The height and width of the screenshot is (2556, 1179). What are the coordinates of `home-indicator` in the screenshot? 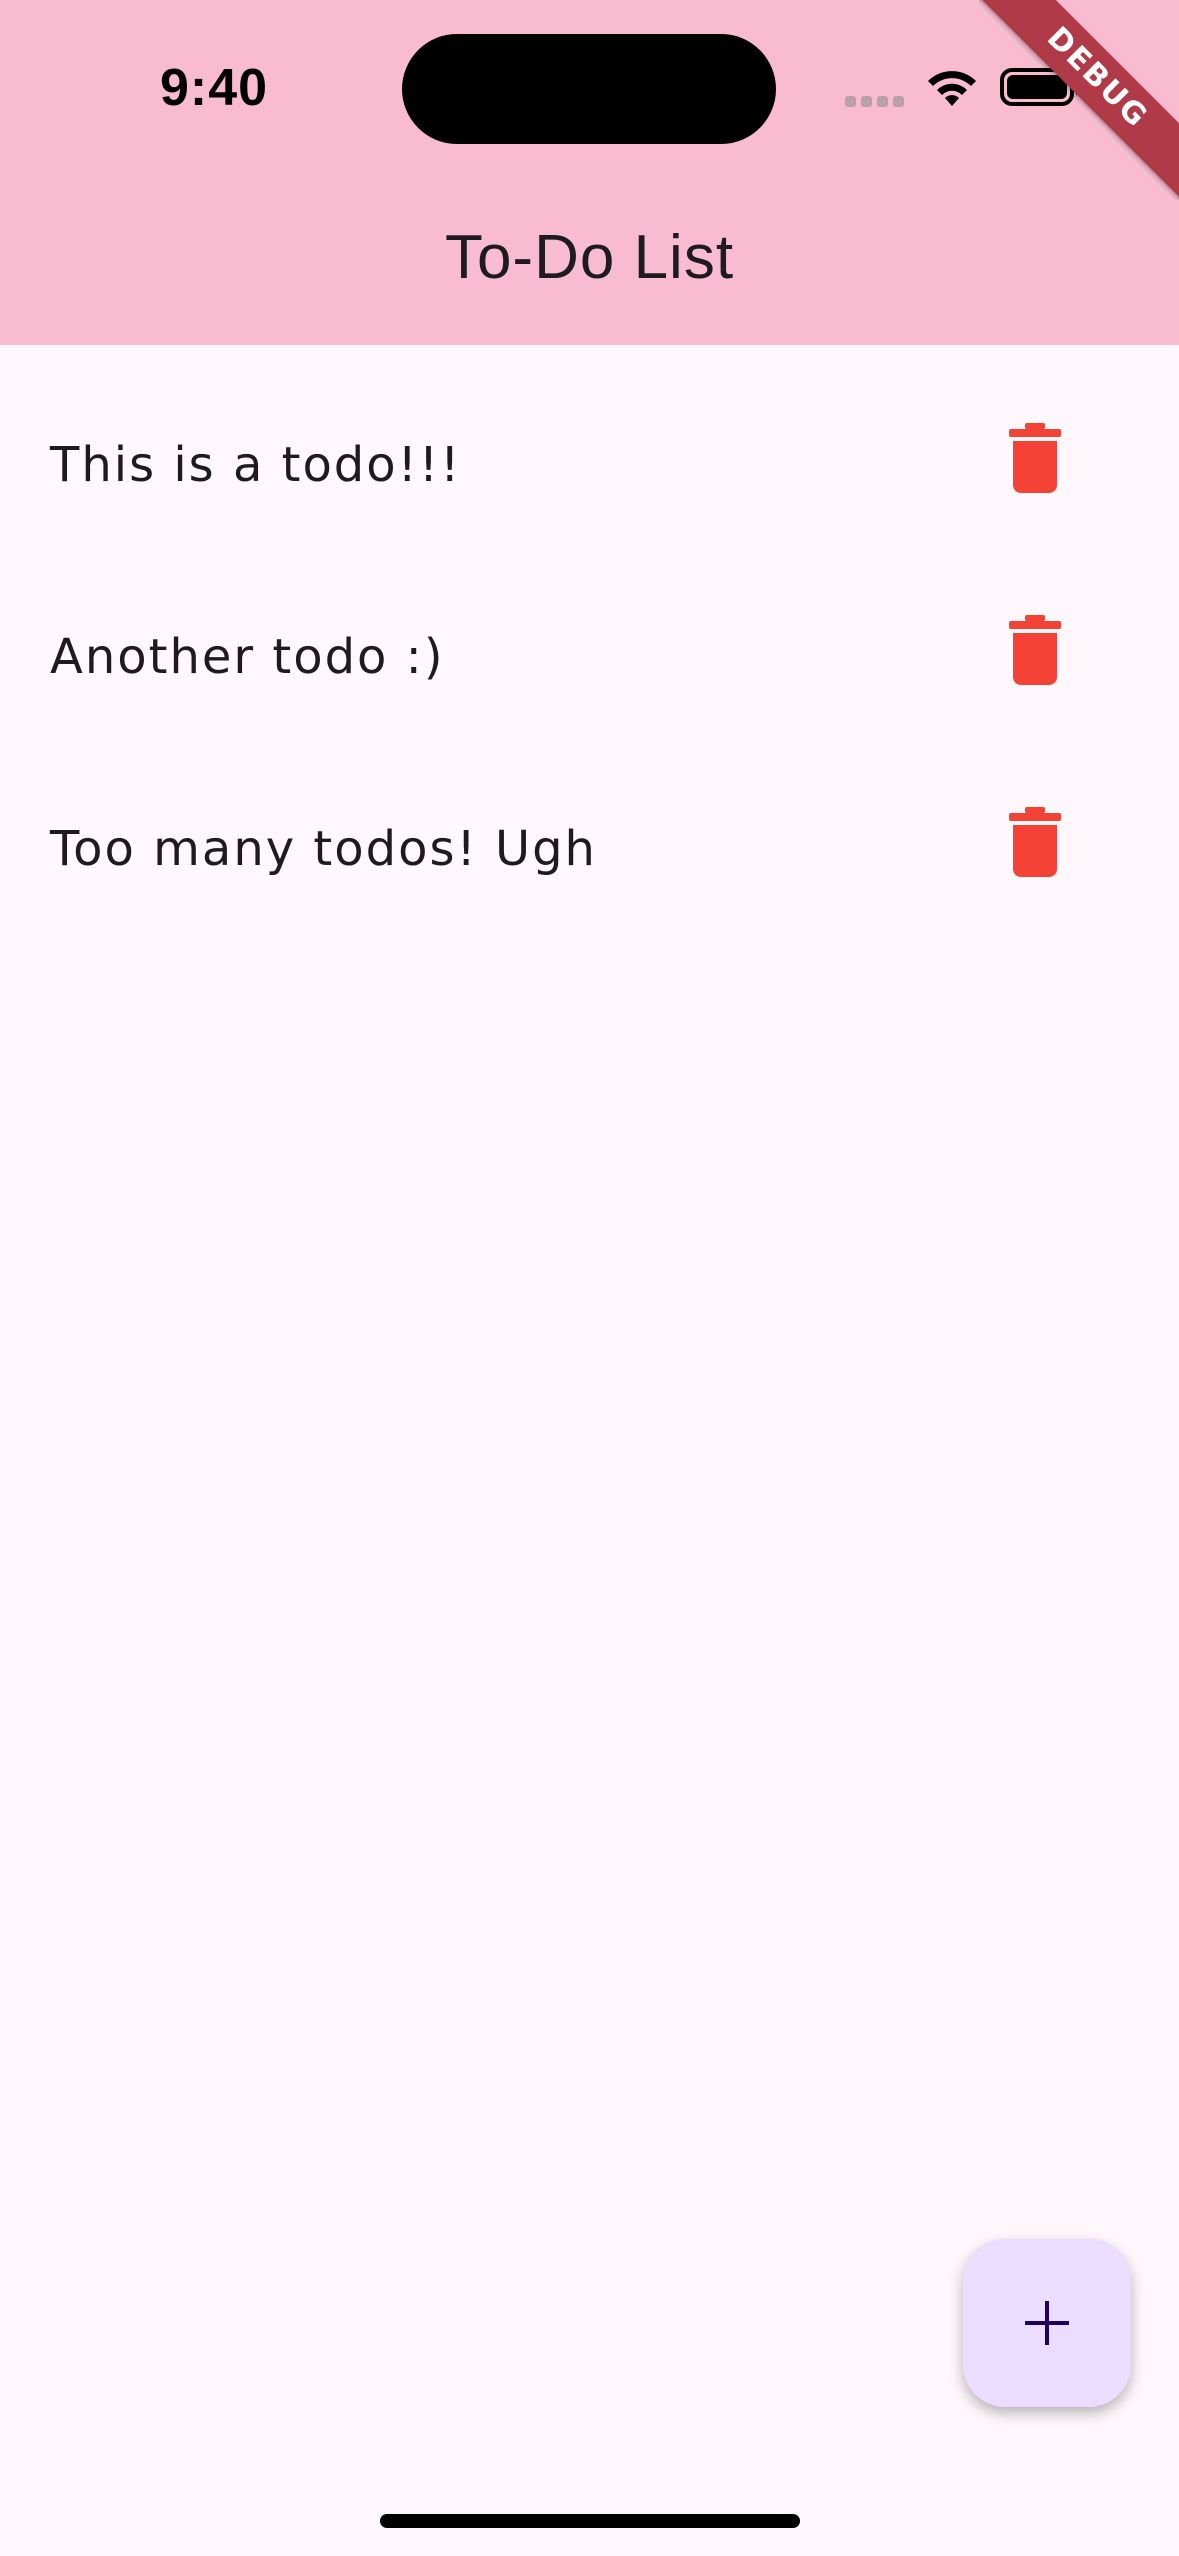 It's located at (590, 2521).